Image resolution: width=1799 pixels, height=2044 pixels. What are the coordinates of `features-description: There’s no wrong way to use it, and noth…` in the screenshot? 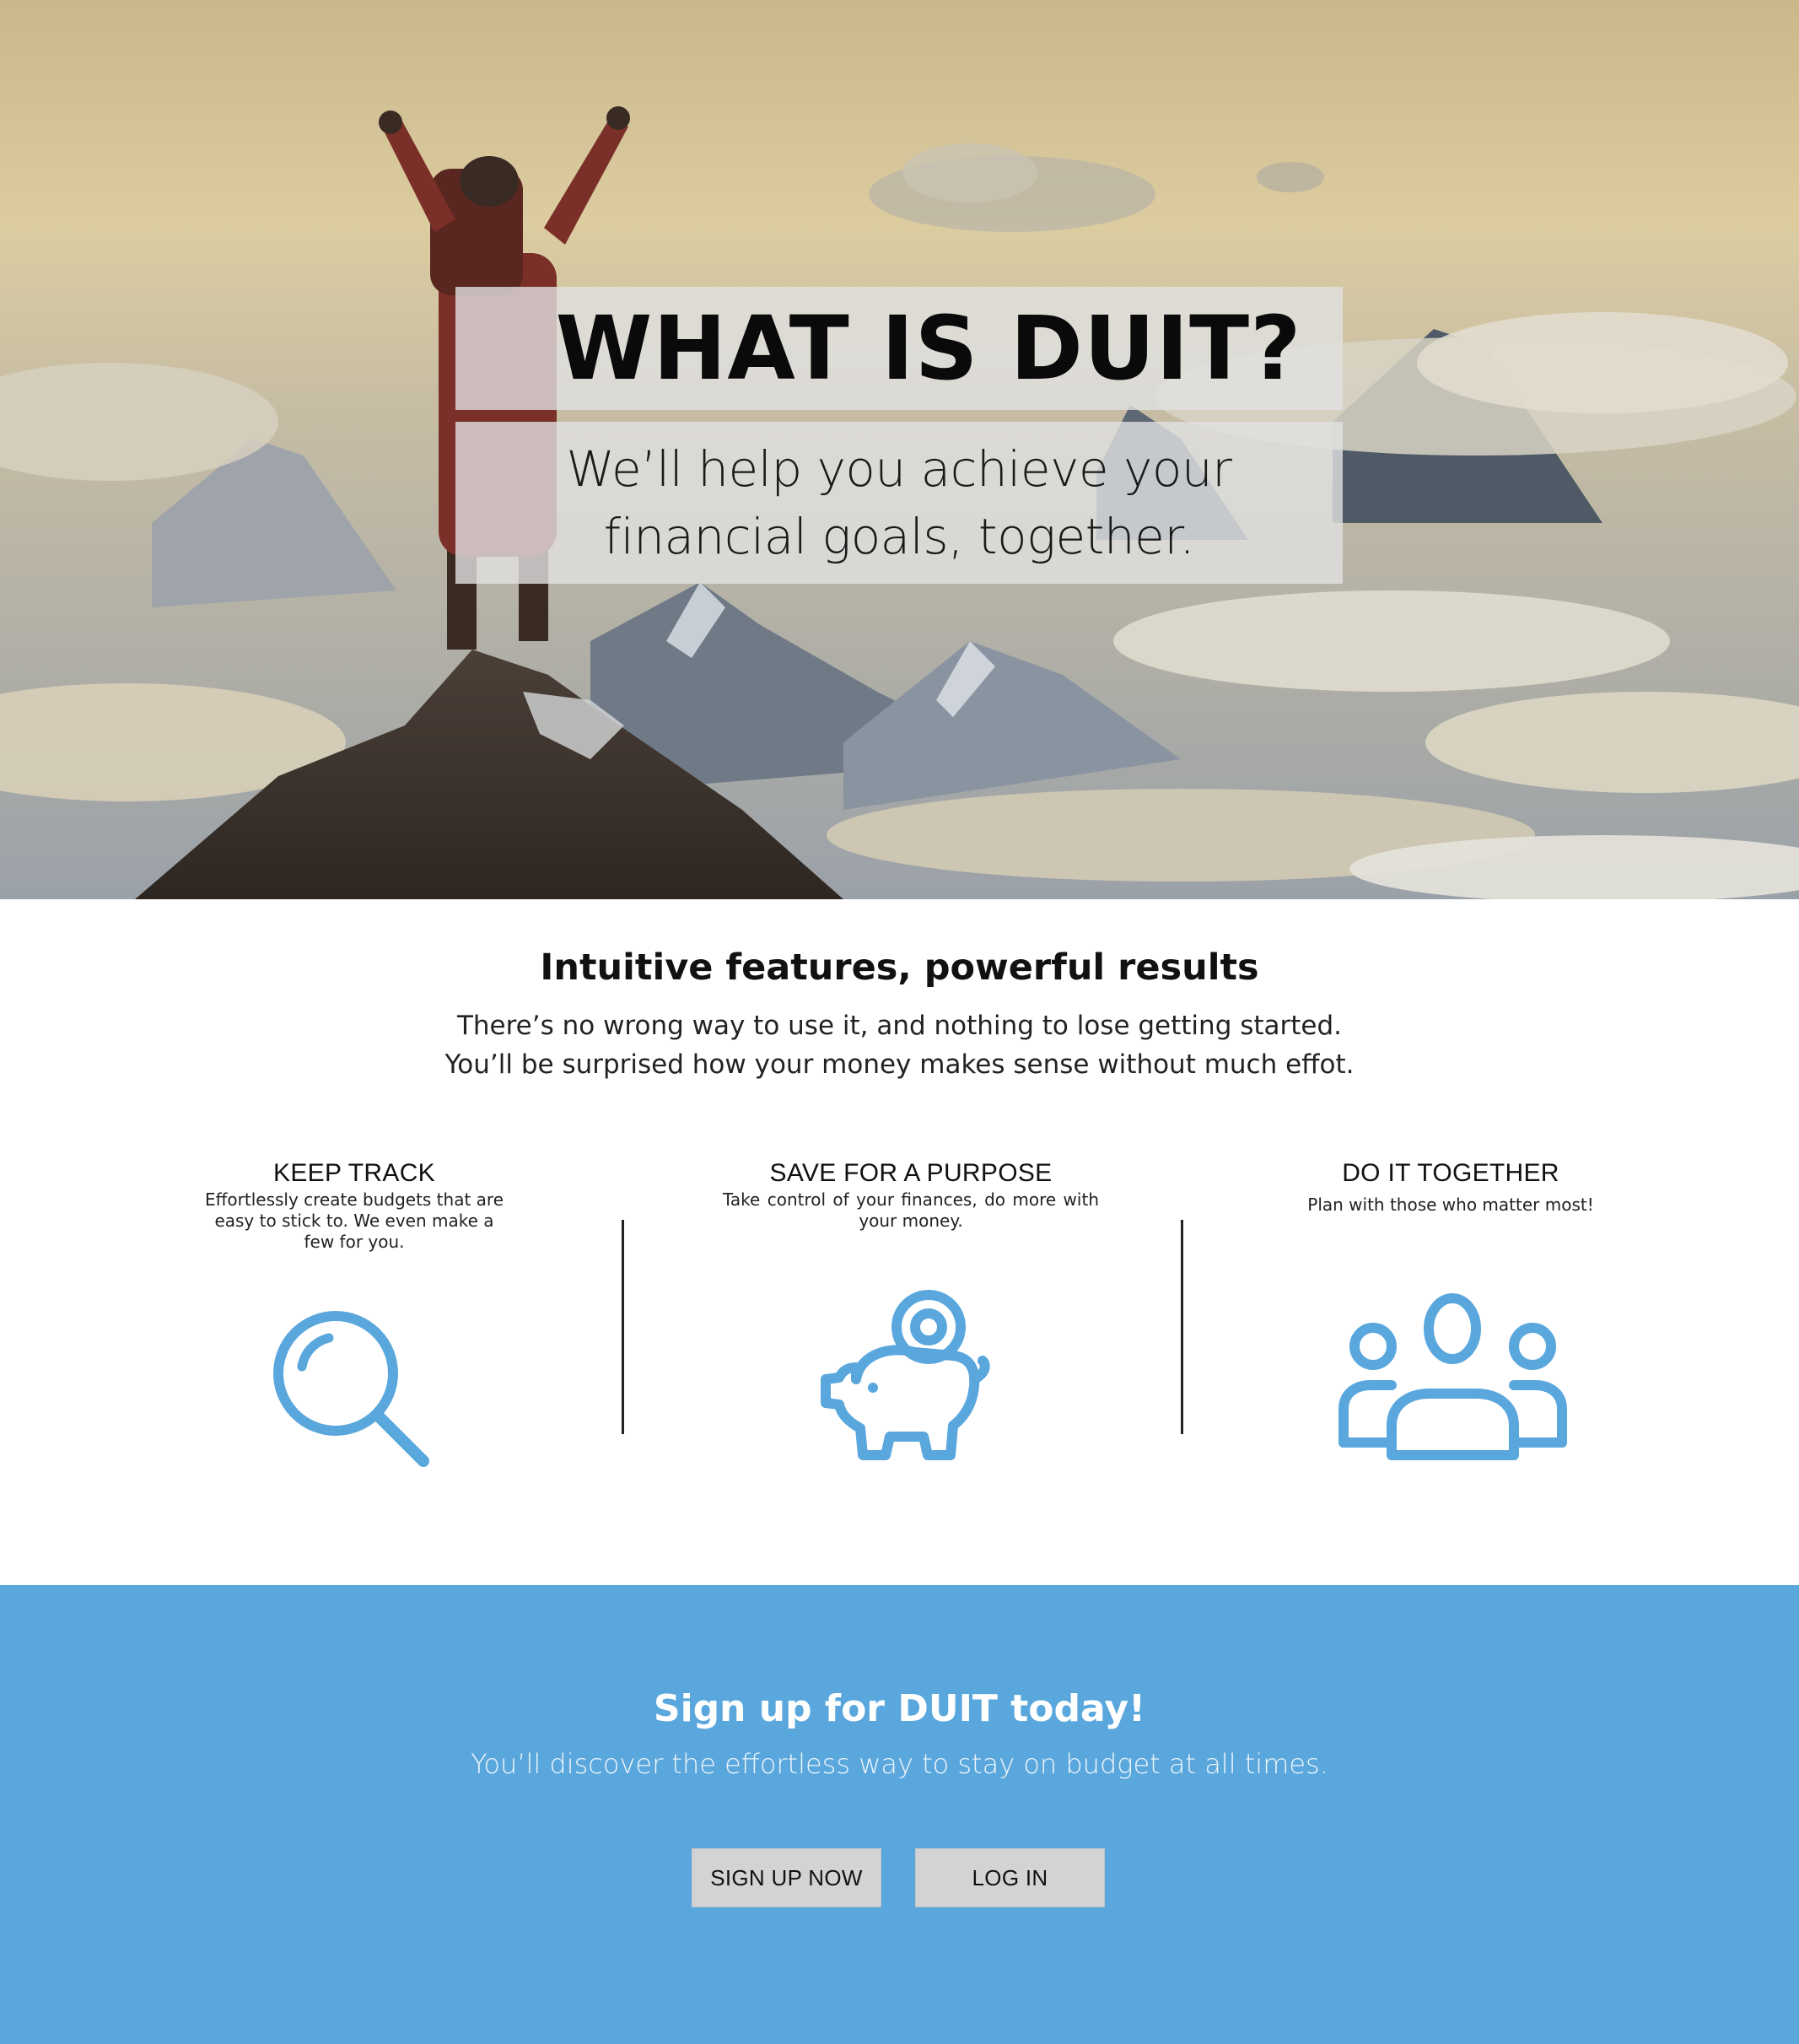 It's located at (899, 1045).